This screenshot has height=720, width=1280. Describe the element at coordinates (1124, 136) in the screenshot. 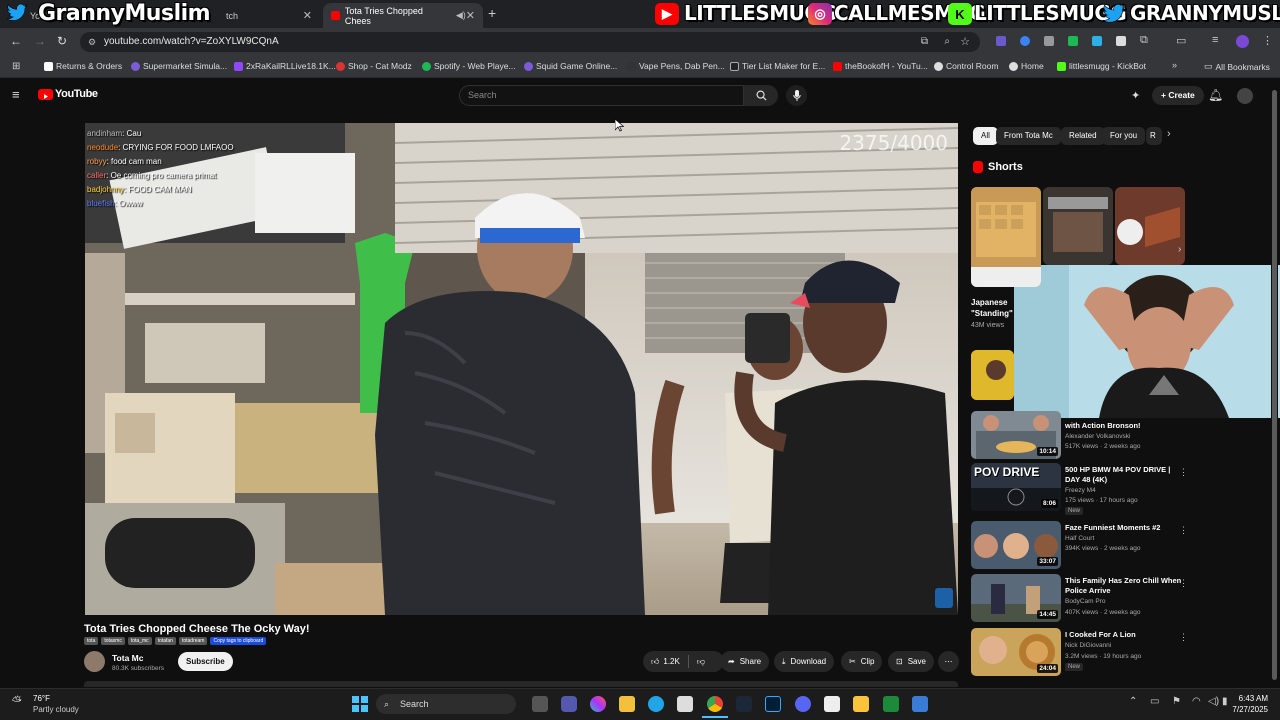

I see `chip-for-you: For you` at that location.